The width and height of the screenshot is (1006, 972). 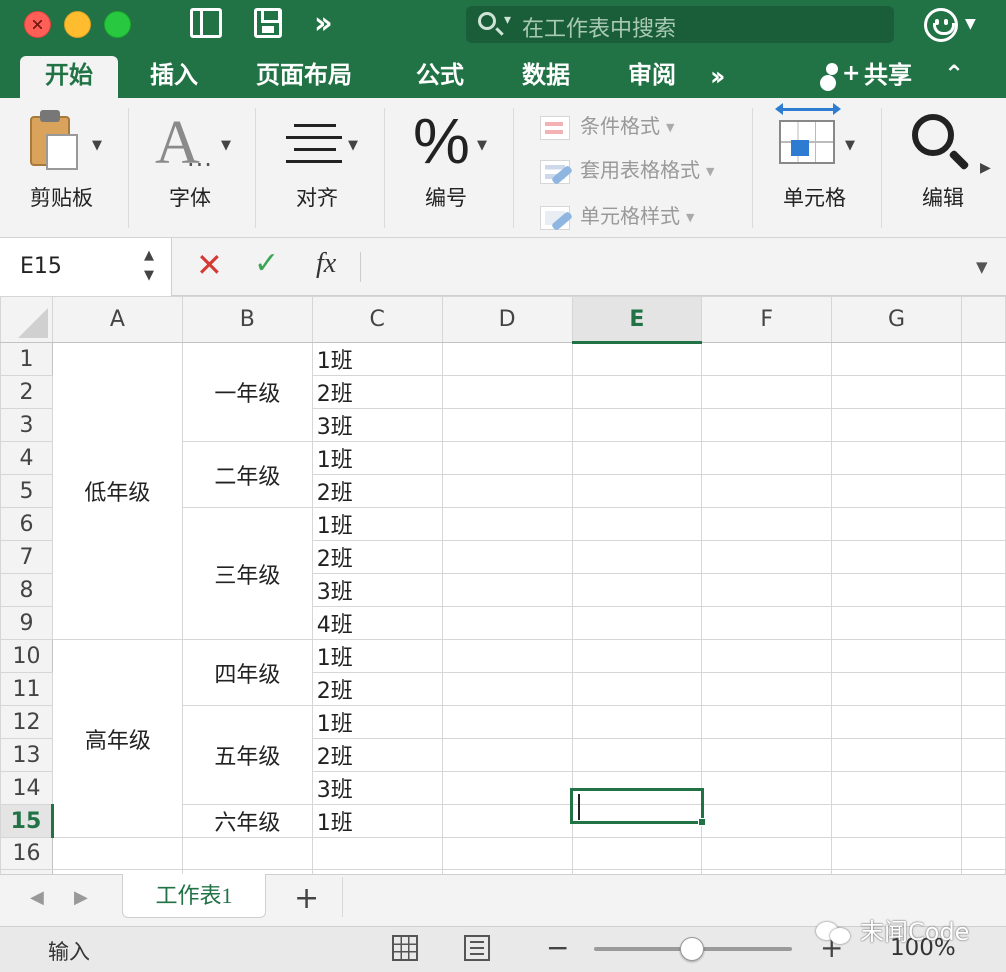 What do you see at coordinates (26, 319) in the screenshot?
I see `select-all-corner` at bounding box center [26, 319].